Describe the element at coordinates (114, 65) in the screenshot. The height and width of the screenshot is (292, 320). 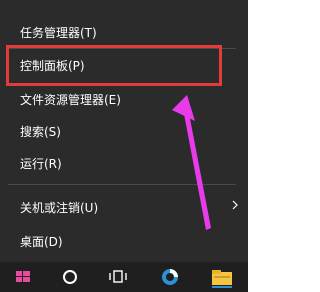
I see `highlight-box` at that location.